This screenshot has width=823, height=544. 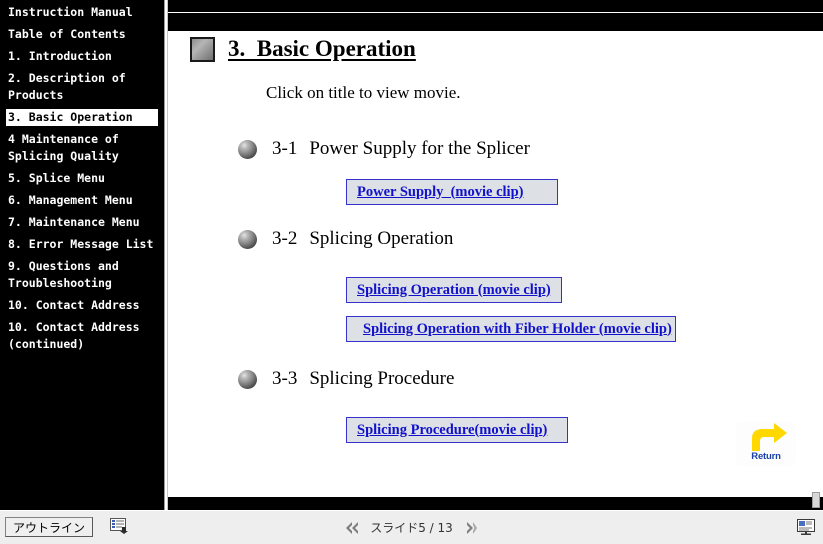 I want to click on status-bar: アウトライン スライド5 / 13, so click(x=411, y=527).